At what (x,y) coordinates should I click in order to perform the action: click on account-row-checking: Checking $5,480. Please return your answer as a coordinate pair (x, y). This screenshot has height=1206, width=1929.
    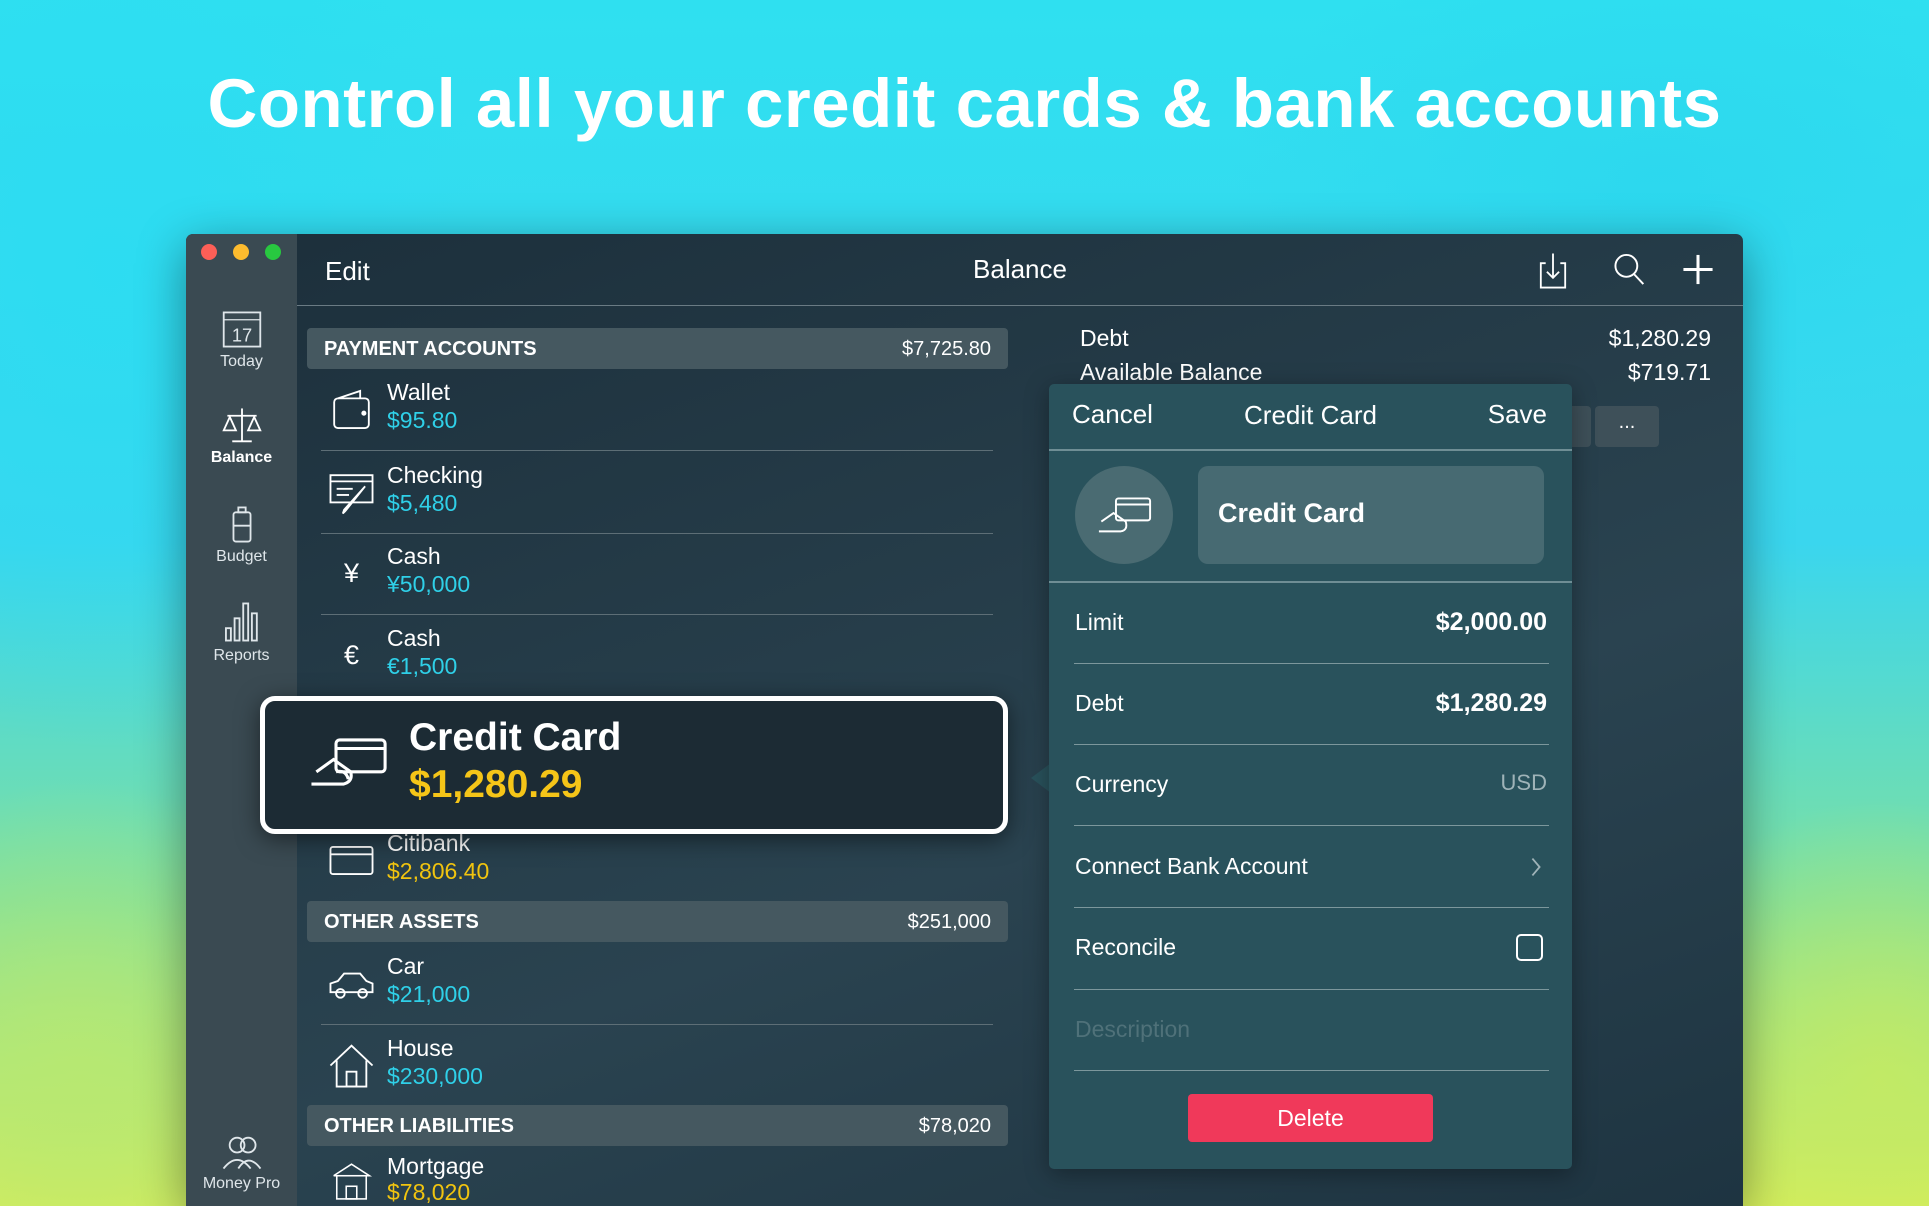
    Looking at the image, I should click on (657, 493).